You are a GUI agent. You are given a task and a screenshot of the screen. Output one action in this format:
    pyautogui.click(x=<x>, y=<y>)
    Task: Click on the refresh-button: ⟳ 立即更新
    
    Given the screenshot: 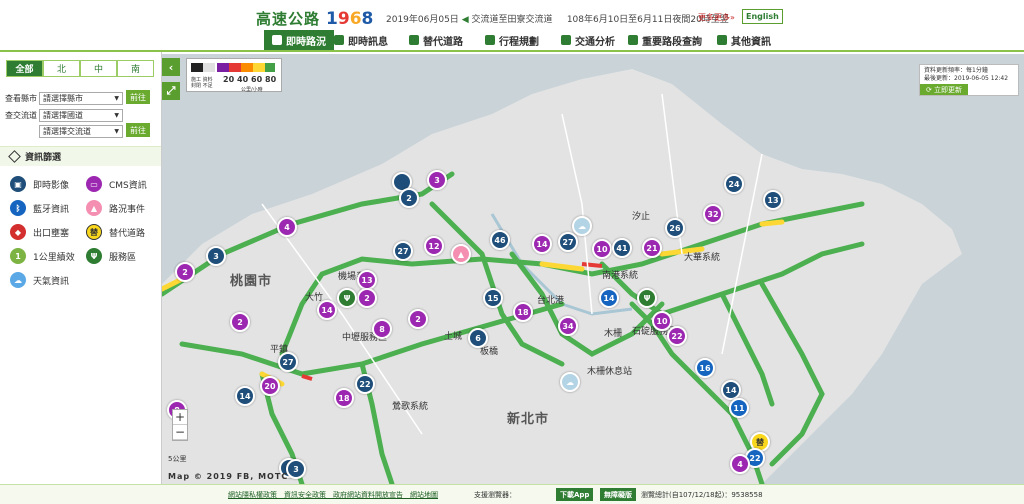 What is the action you would take?
    pyautogui.click(x=944, y=89)
    